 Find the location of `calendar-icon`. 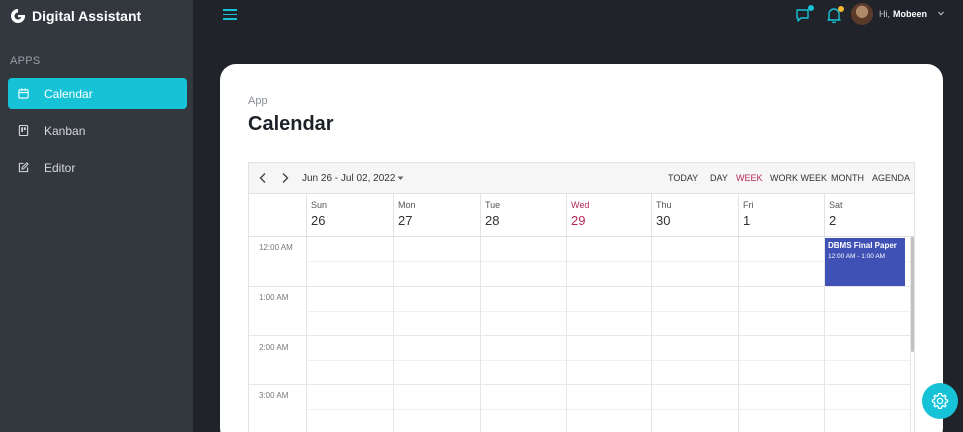

calendar-icon is located at coordinates (23, 93).